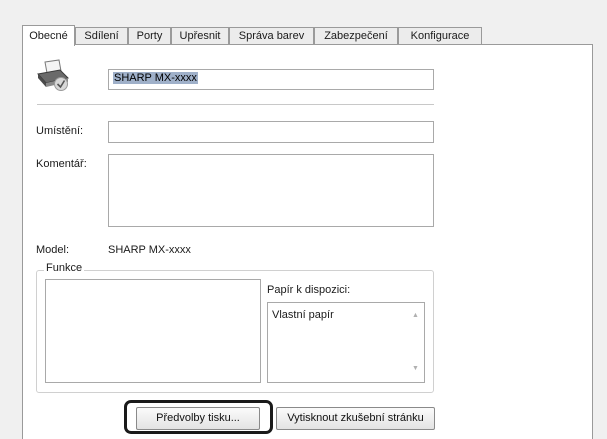 Image resolution: width=607 pixels, height=439 pixels. I want to click on tab-configuration: Konfigurace, so click(440, 35).